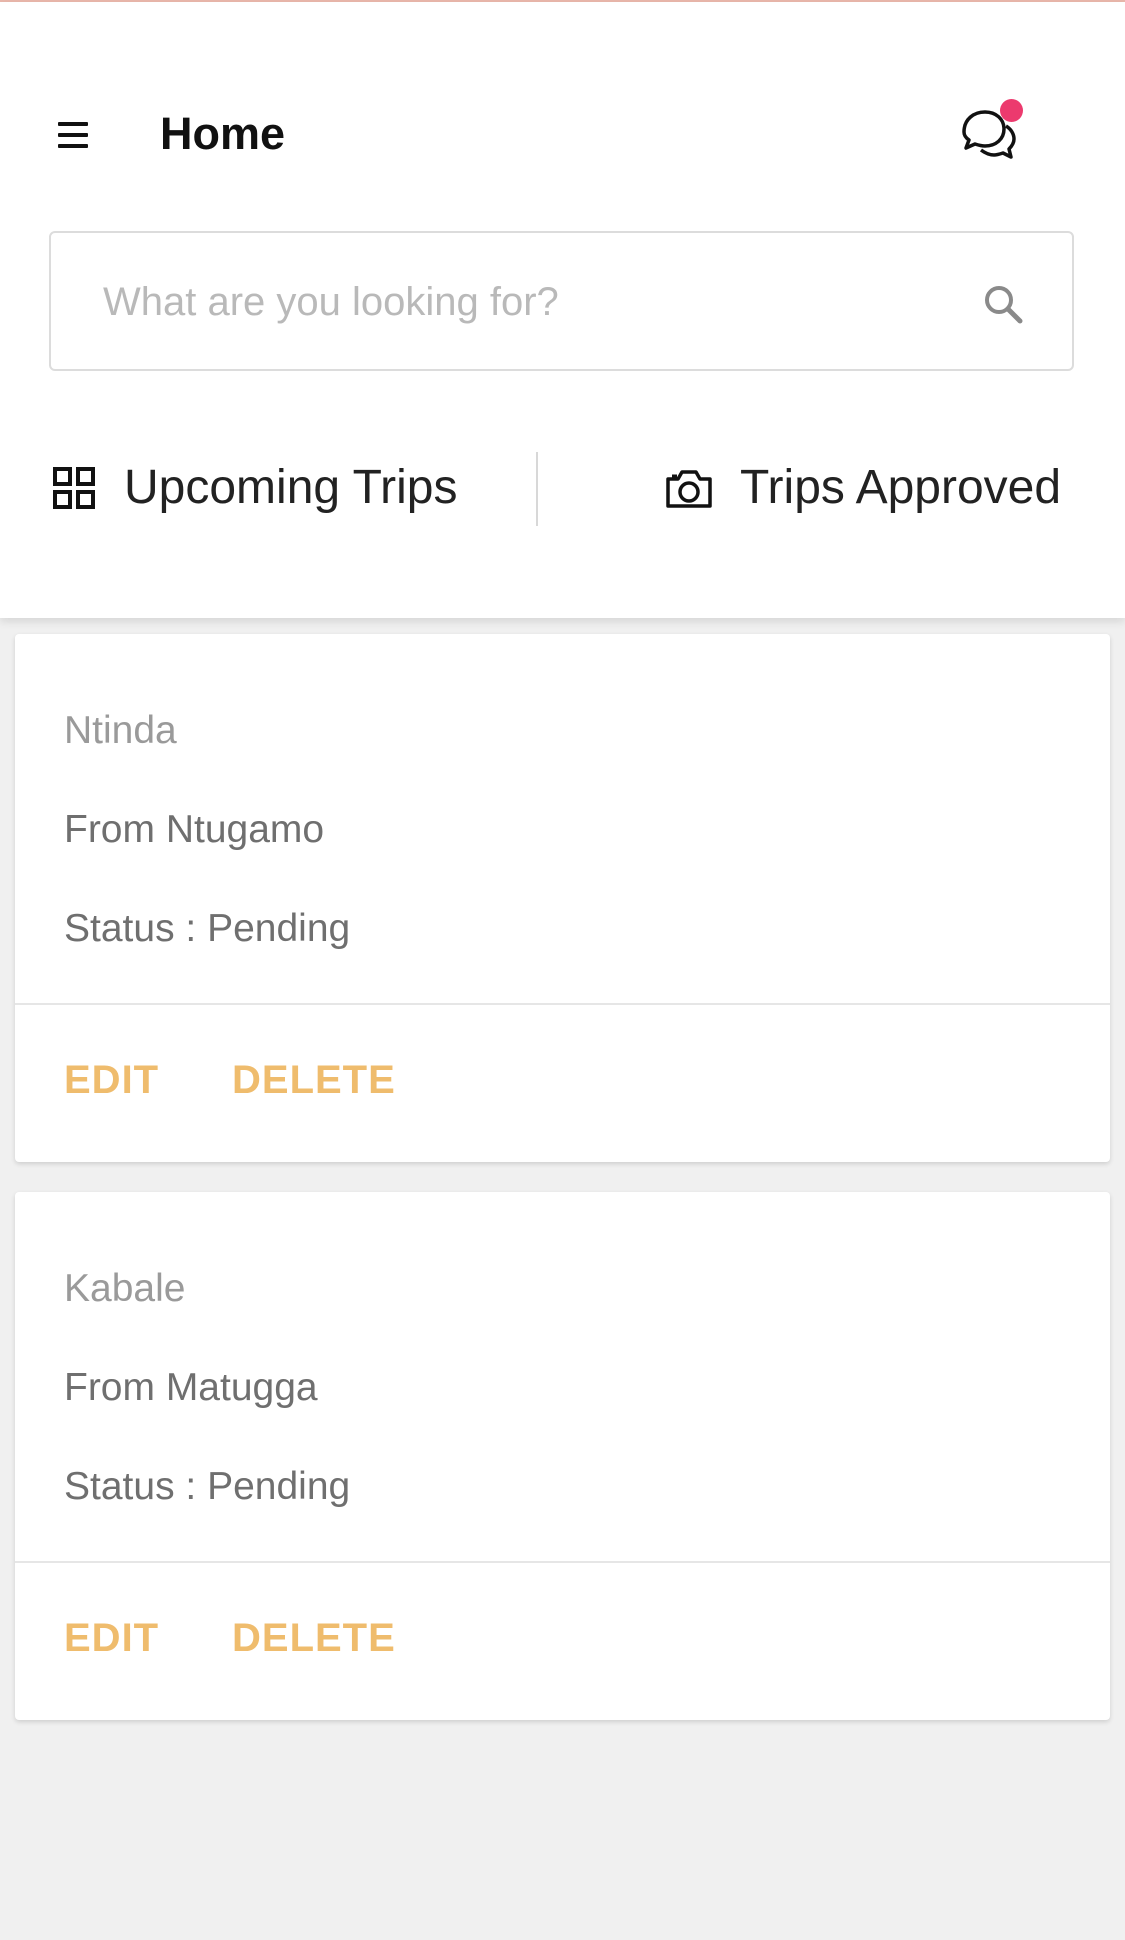  I want to click on tab-trips-approved: Trips Approved, so click(869, 488).